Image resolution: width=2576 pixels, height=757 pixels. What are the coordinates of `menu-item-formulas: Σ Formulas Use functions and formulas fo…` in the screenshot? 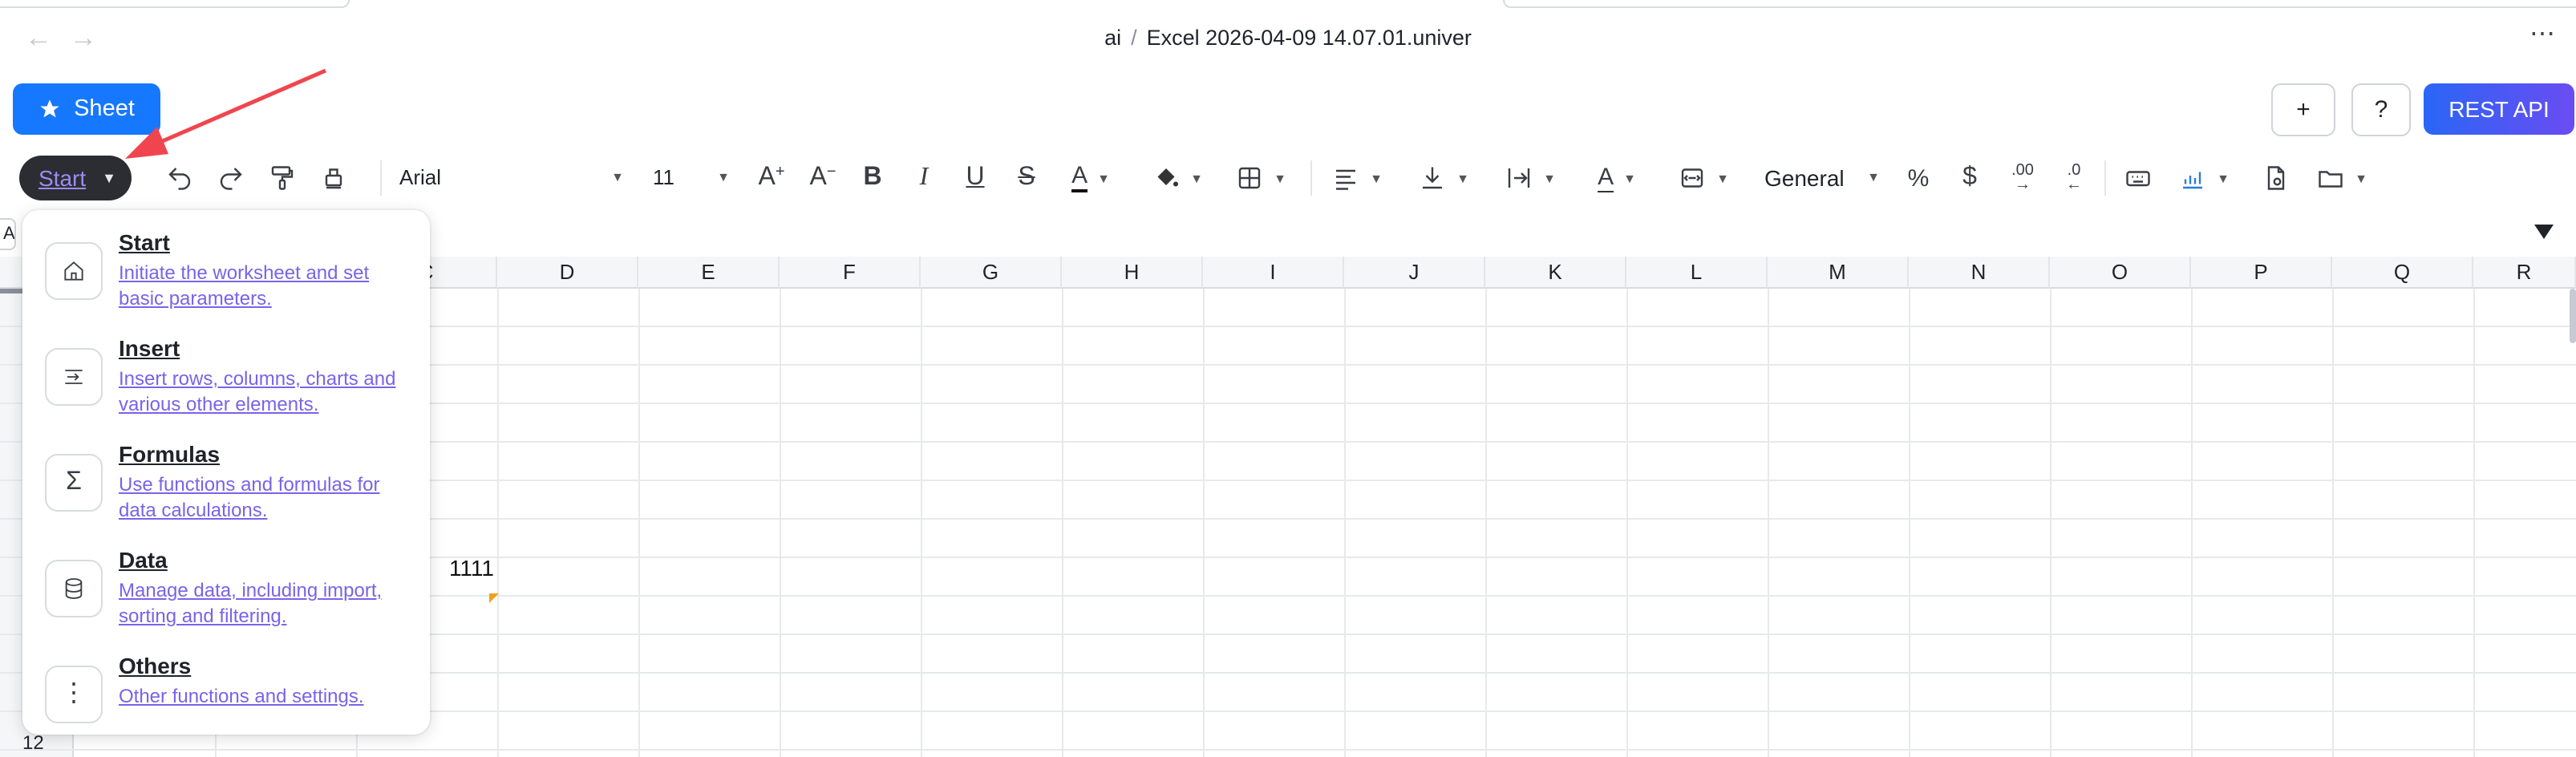 It's located at (230, 489).